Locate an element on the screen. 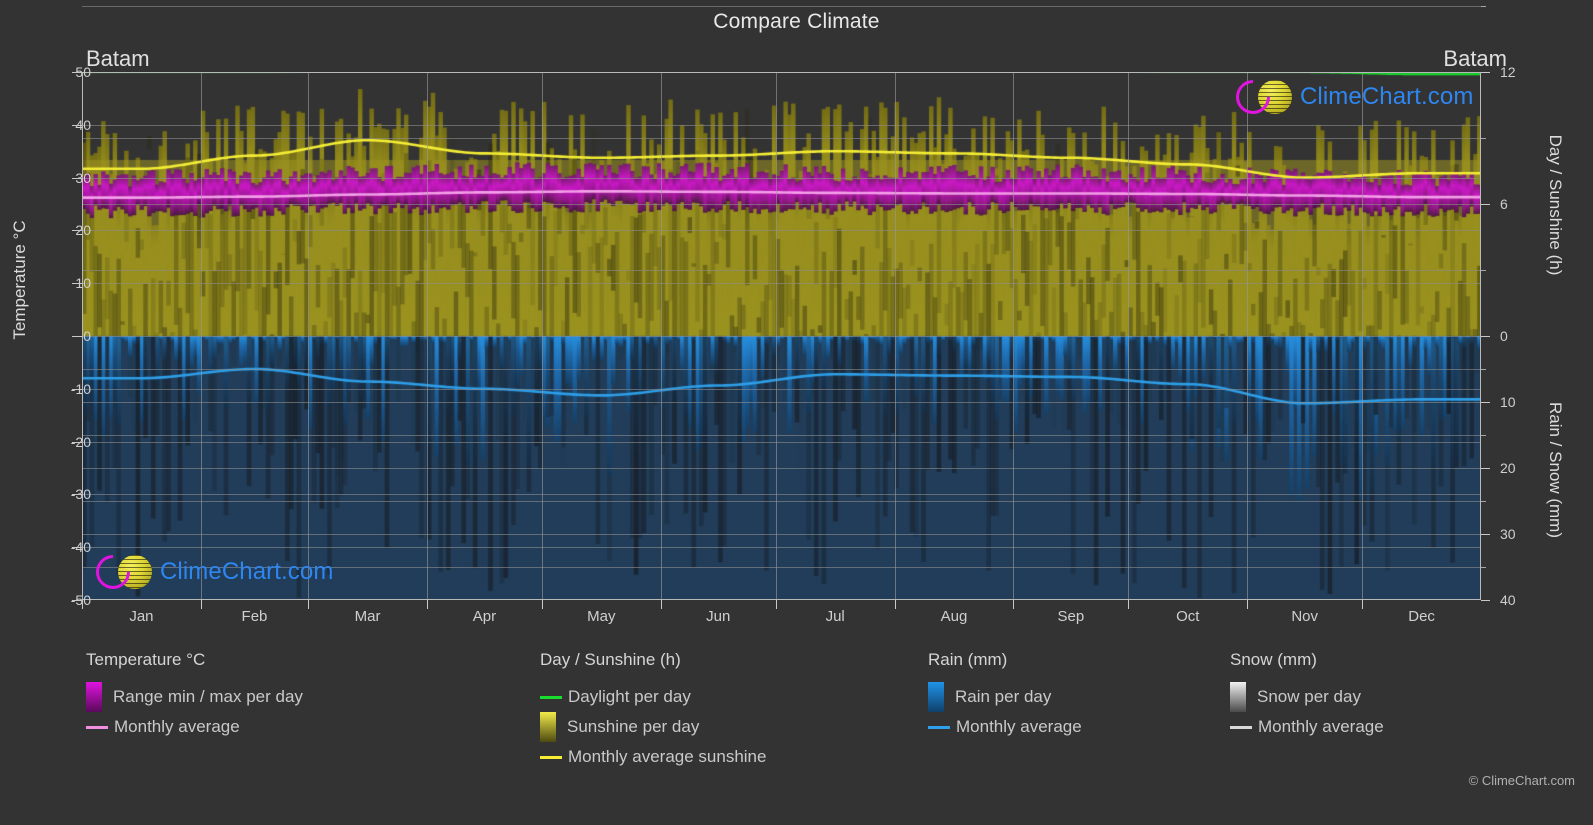 The image size is (1593, 825). x-tick-month: Nov is located at coordinates (1305, 616).